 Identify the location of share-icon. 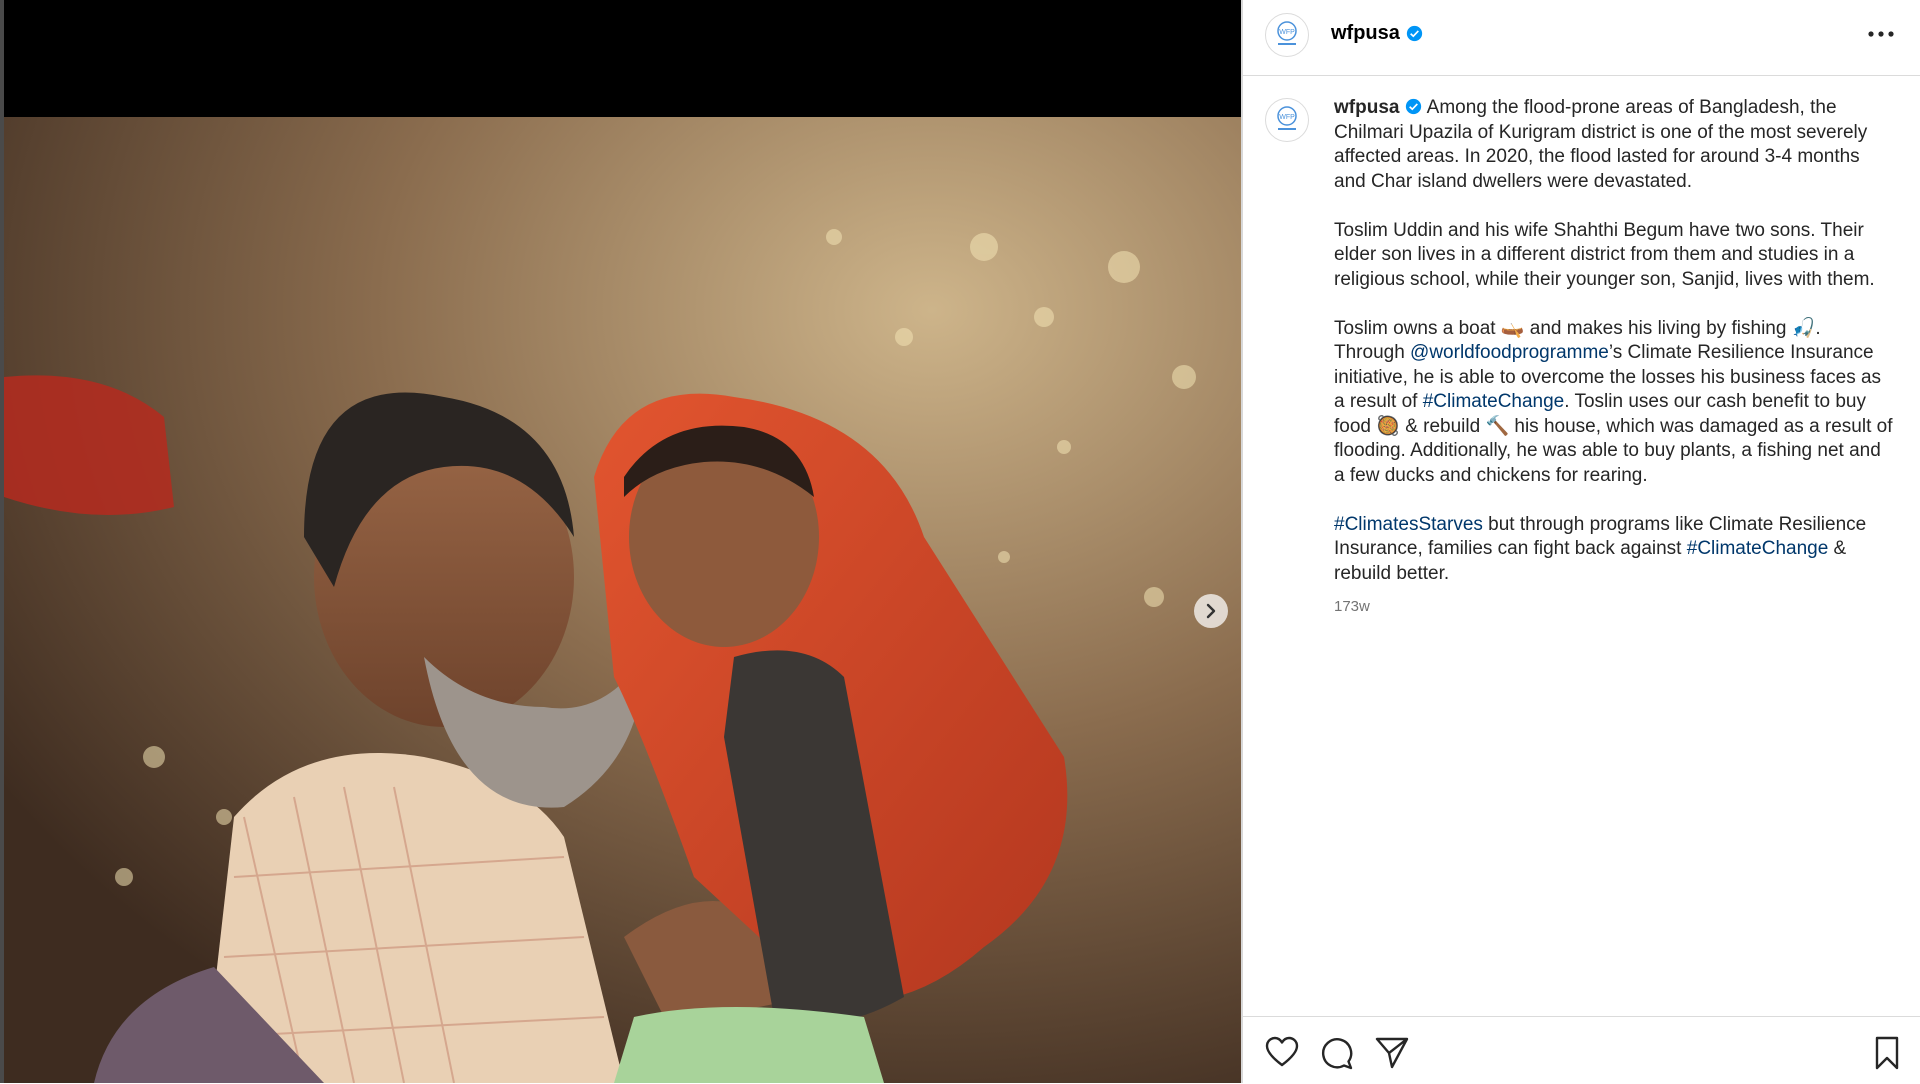
(1392, 1053).